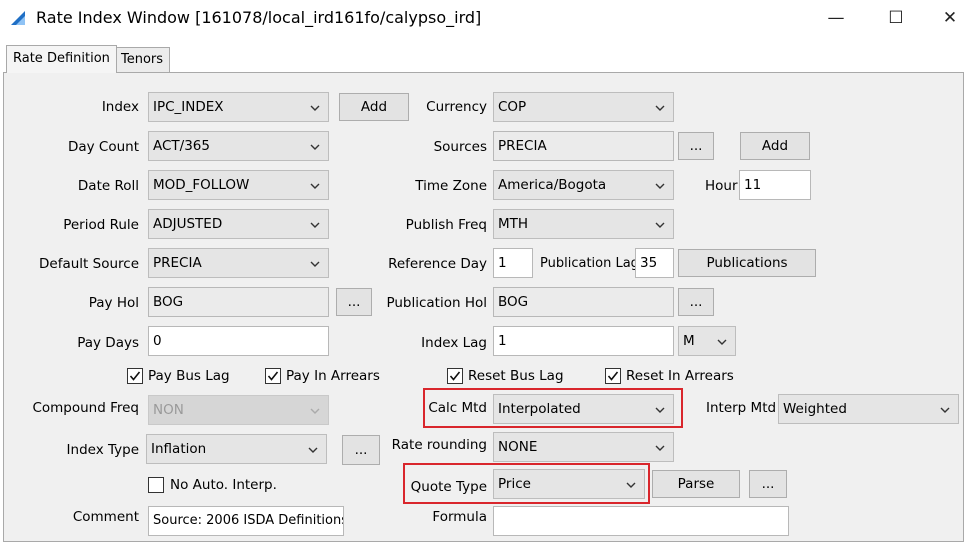 This screenshot has height=542, width=966. What do you see at coordinates (236, 449) in the screenshot?
I see `index-type-select: Inflation` at bounding box center [236, 449].